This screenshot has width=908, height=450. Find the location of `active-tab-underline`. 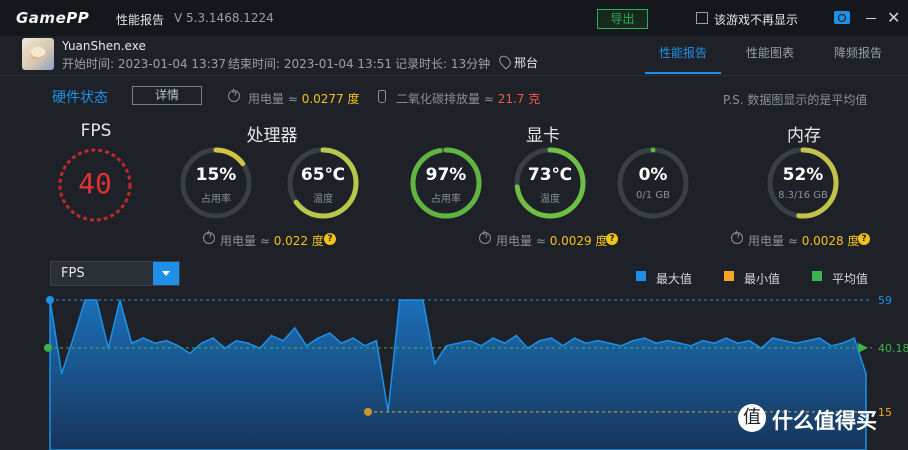

active-tab-underline is located at coordinates (683, 73).